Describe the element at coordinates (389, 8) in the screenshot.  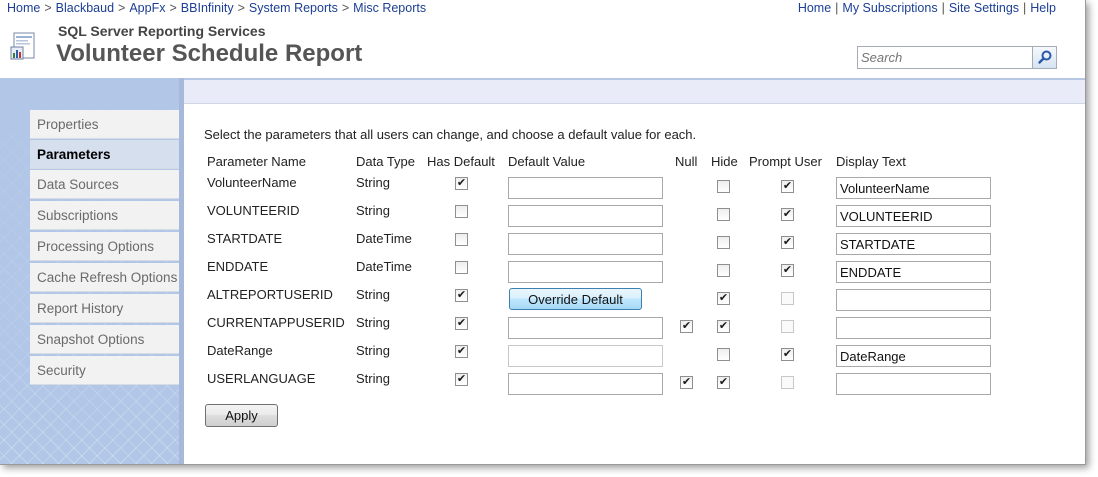
I see `breadcrumb-link-misc-reports: Misc Reports` at that location.